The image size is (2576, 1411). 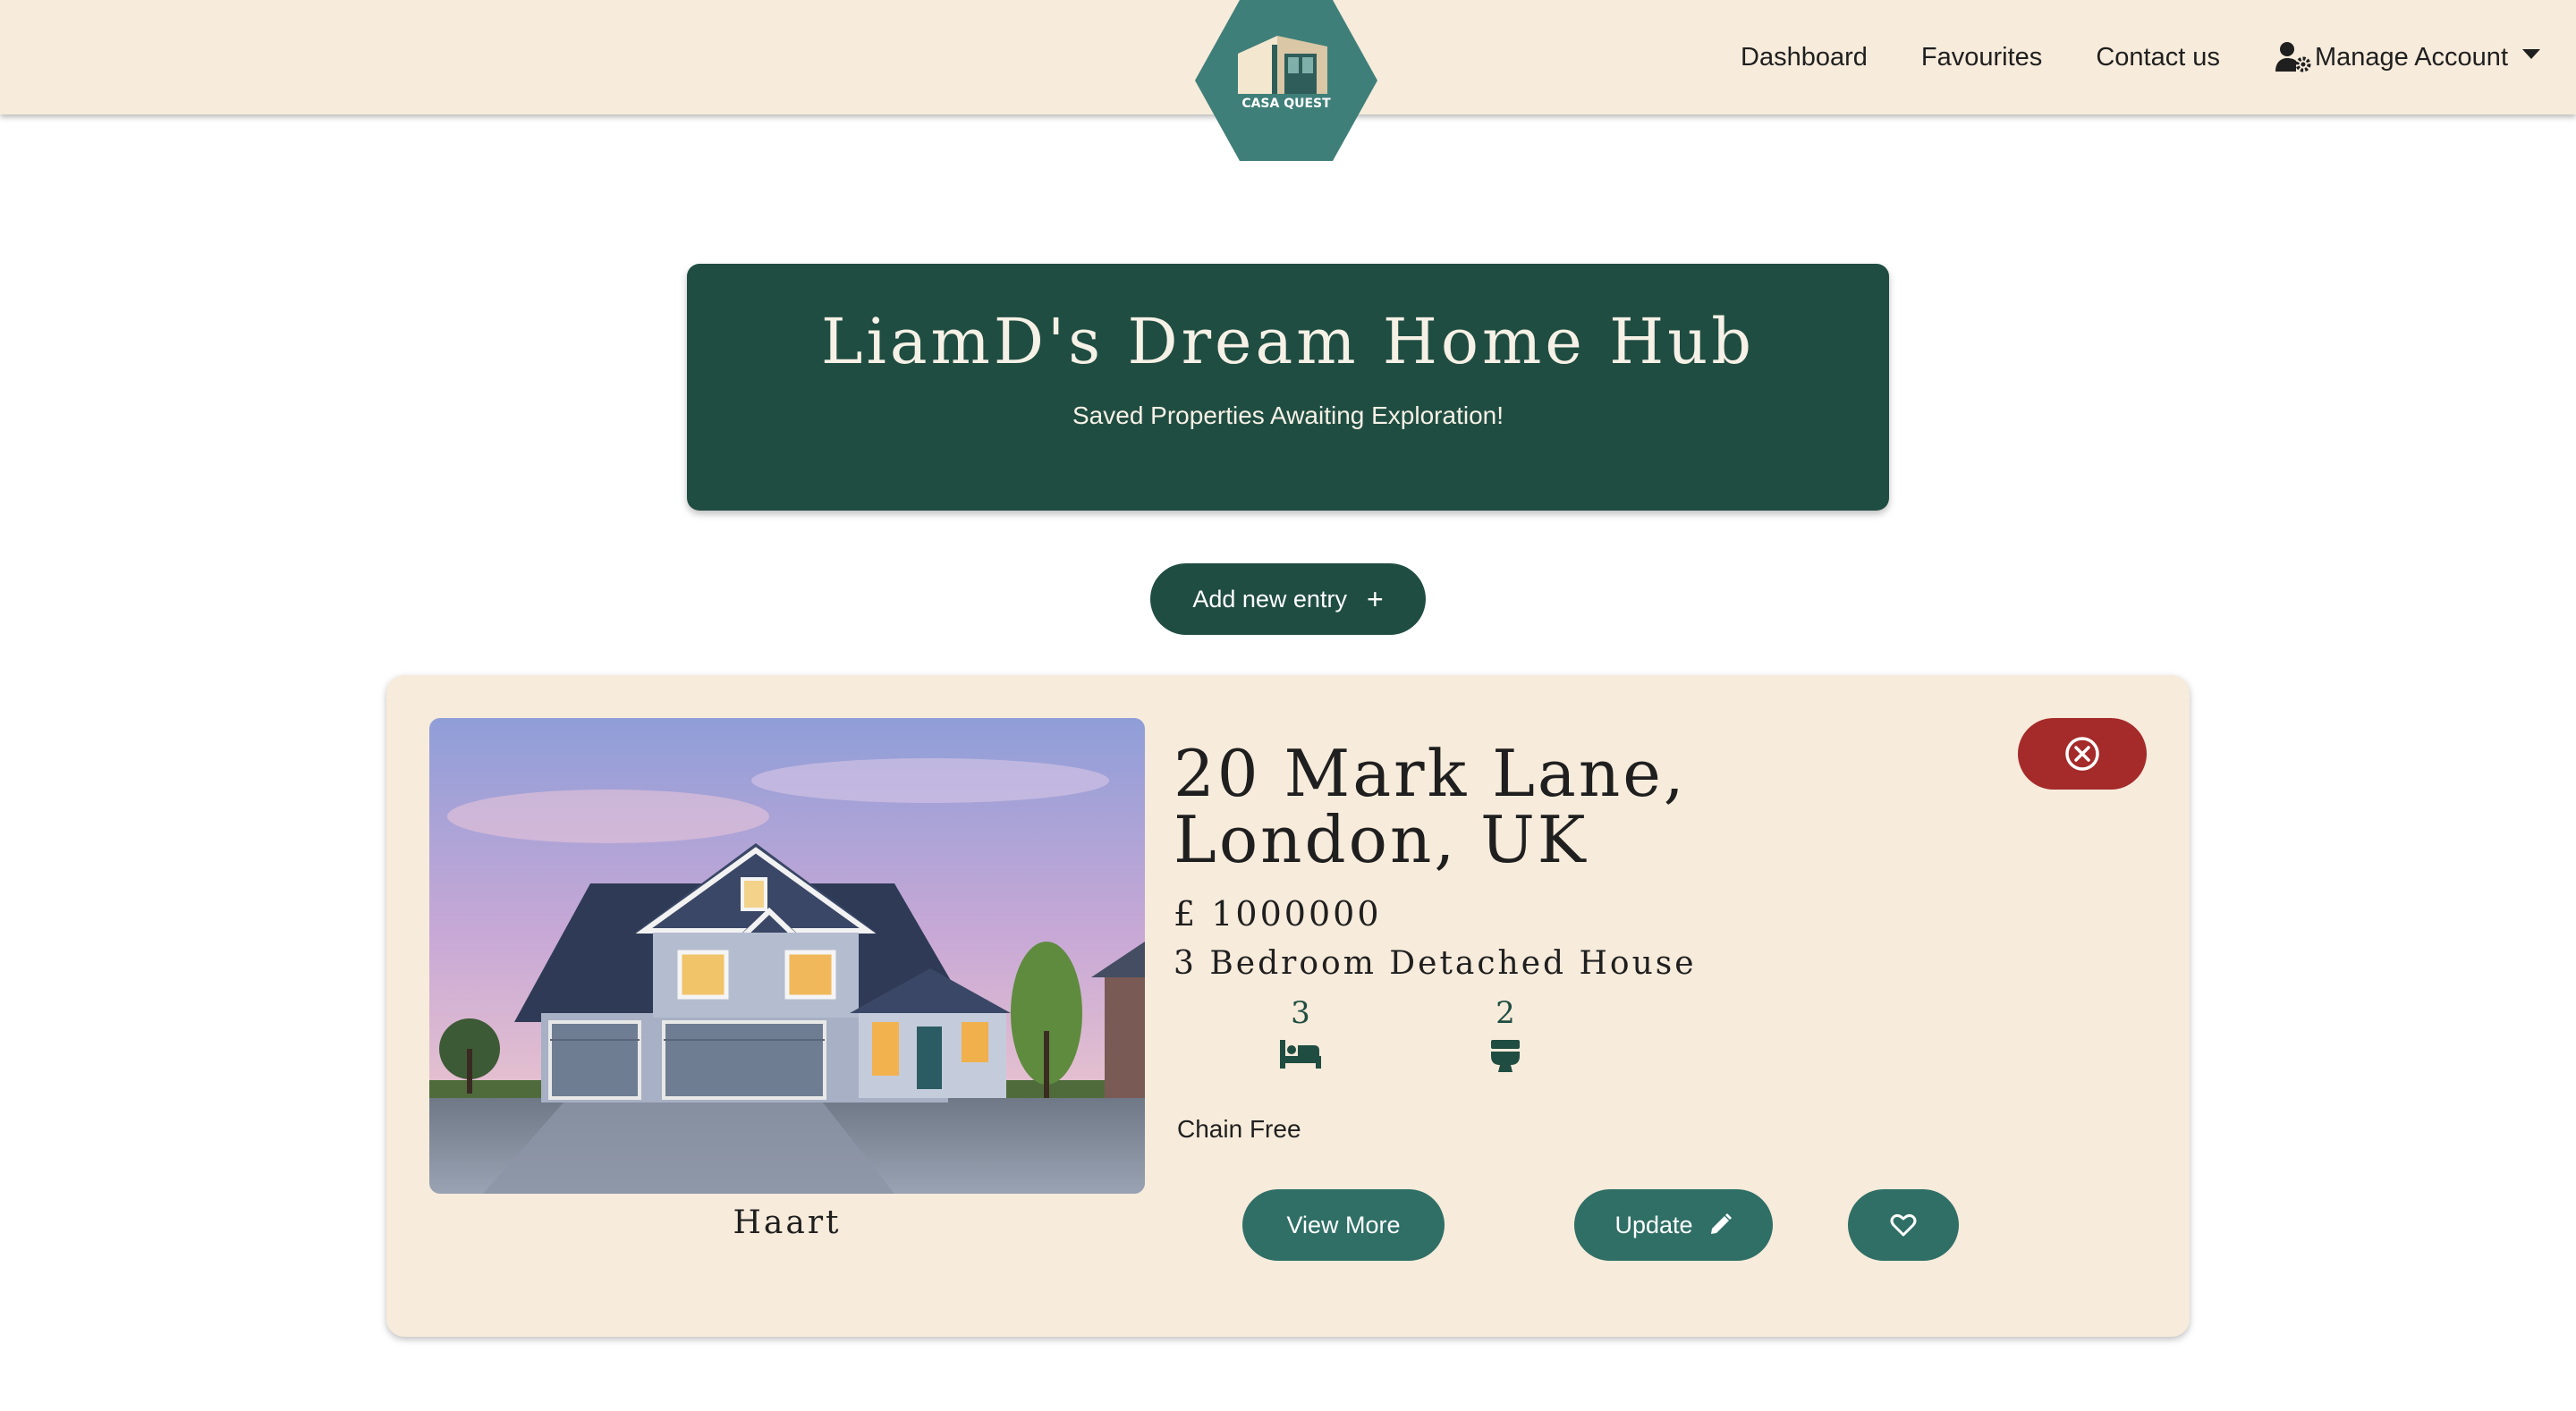 I want to click on agent-name: Haart, so click(x=787, y=1223).